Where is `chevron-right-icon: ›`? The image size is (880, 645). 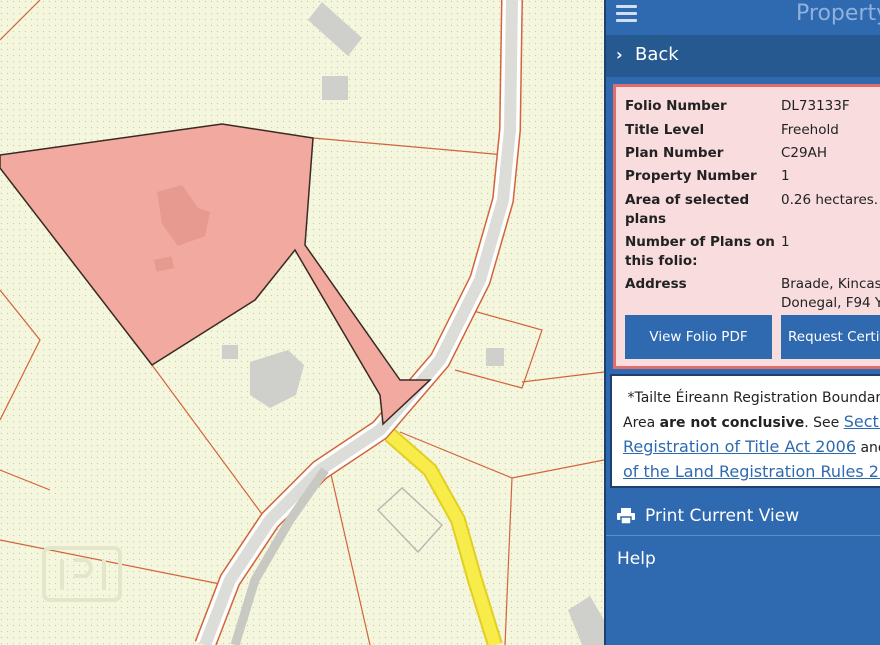 chevron-right-icon: › is located at coordinates (619, 54).